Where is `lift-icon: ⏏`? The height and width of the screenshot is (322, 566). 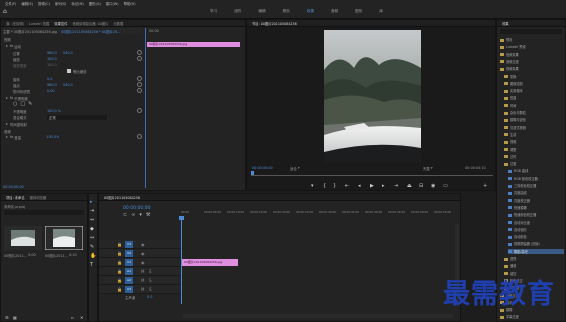 lift-icon: ⏏ is located at coordinates (409, 186).